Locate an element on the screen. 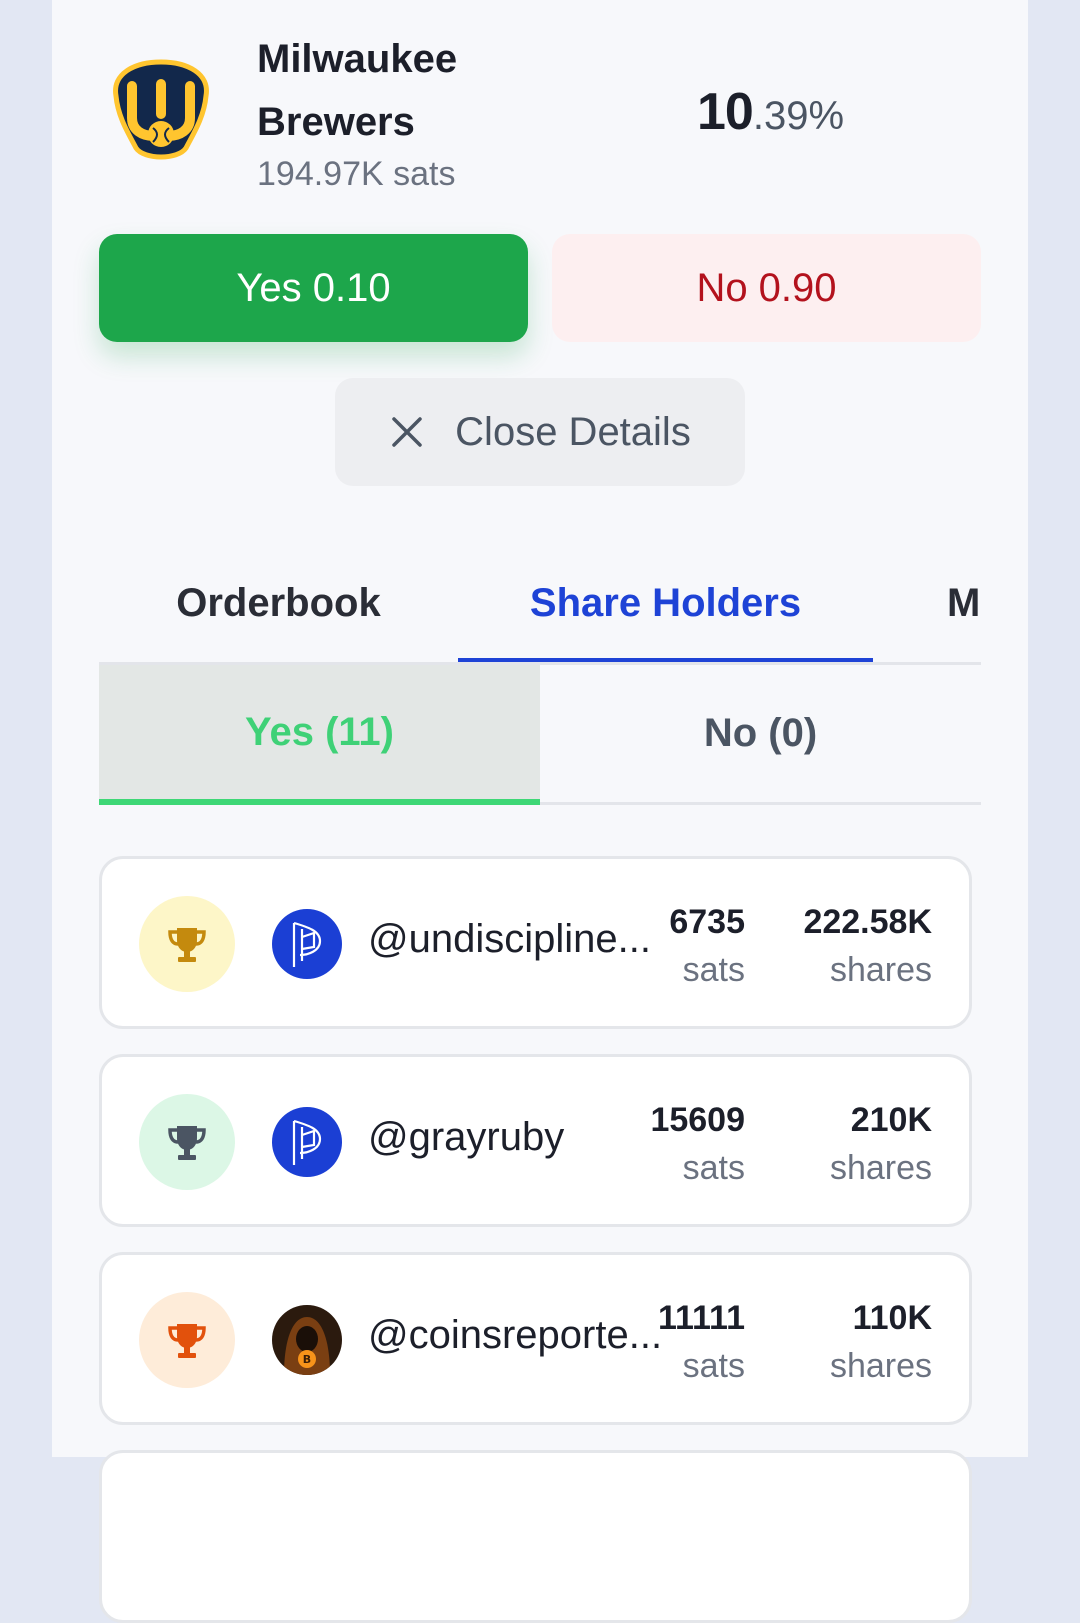 The height and width of the screenshot is (1623, 1080). silver-trophy-icon is located at coordinates (187, 1143).